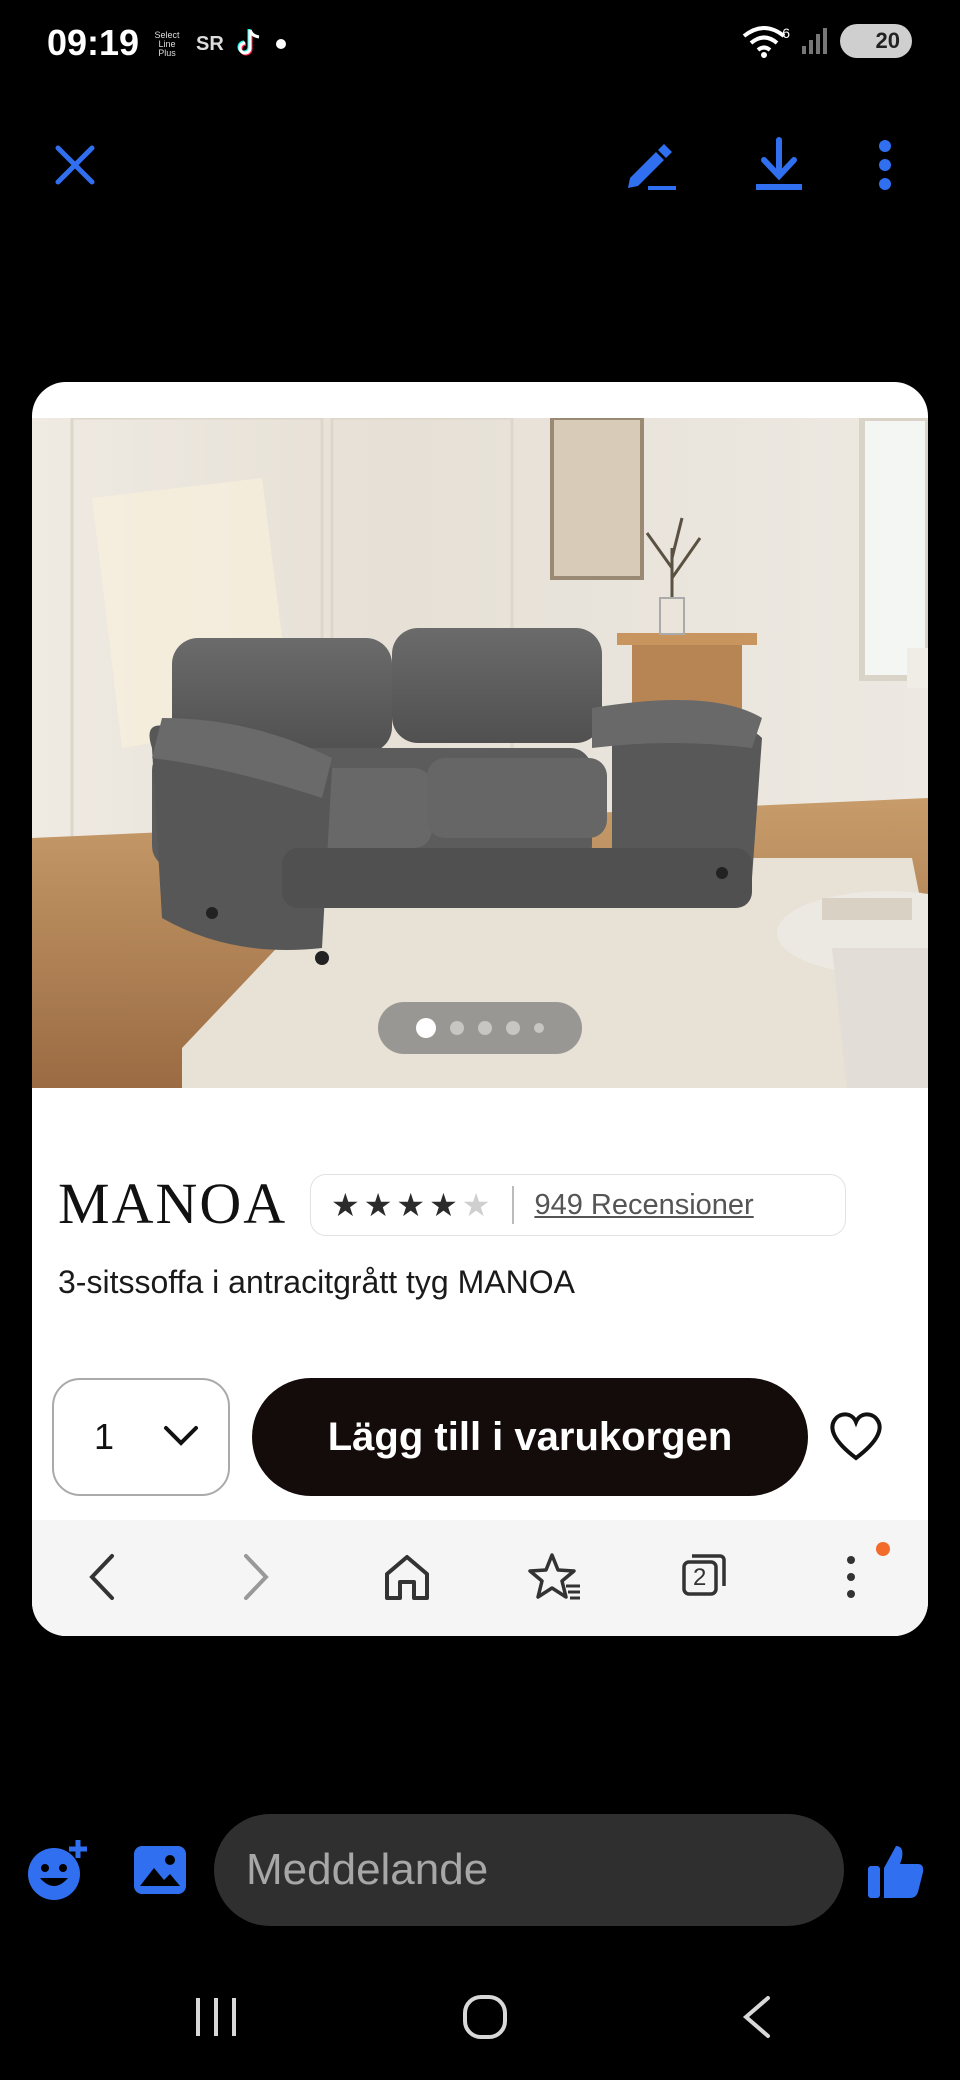 This screenshot has width=960, height=2080. I want to click on sr-badge: SR, so click(210, 43).